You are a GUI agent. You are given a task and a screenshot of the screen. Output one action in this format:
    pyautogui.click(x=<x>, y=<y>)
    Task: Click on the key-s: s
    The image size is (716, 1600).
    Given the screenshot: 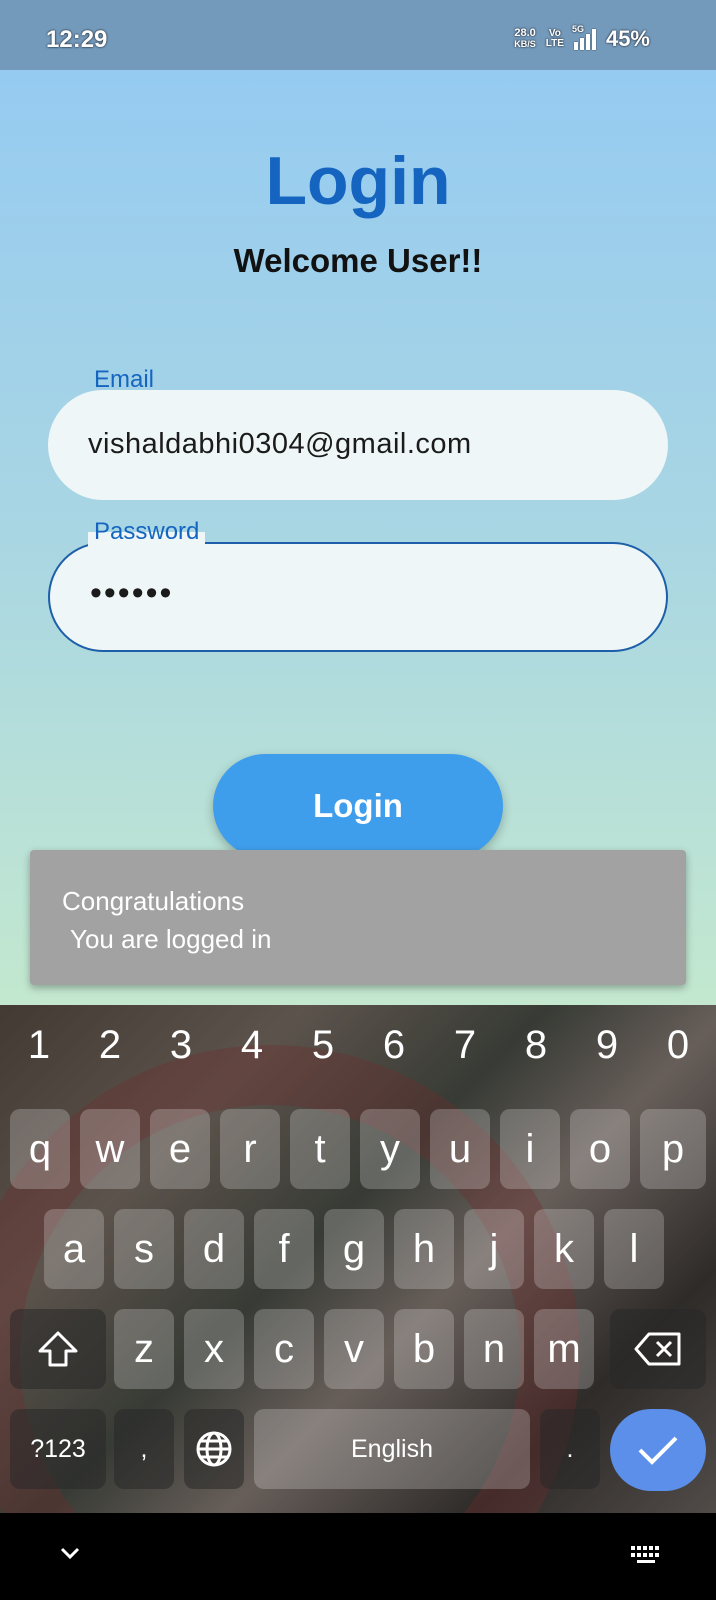 What is the action you would take?
    pyautogui.click(x=144, y=1249)
    